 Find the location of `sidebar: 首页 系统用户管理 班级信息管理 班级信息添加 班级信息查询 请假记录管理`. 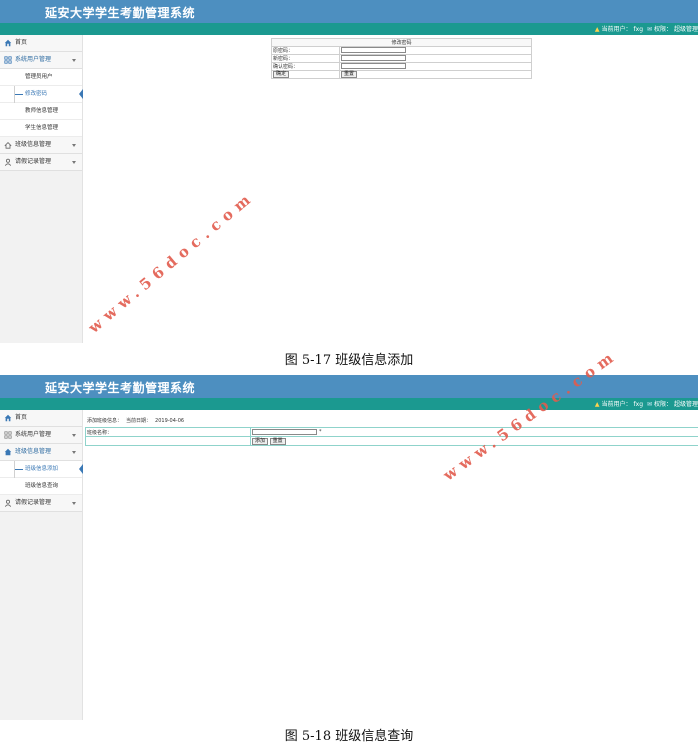

sidebar: 首页 系统用户管理 班级信息管理 班级信息添加 班级信息查询 请假记录管理 is located at coordinates (41, 565).